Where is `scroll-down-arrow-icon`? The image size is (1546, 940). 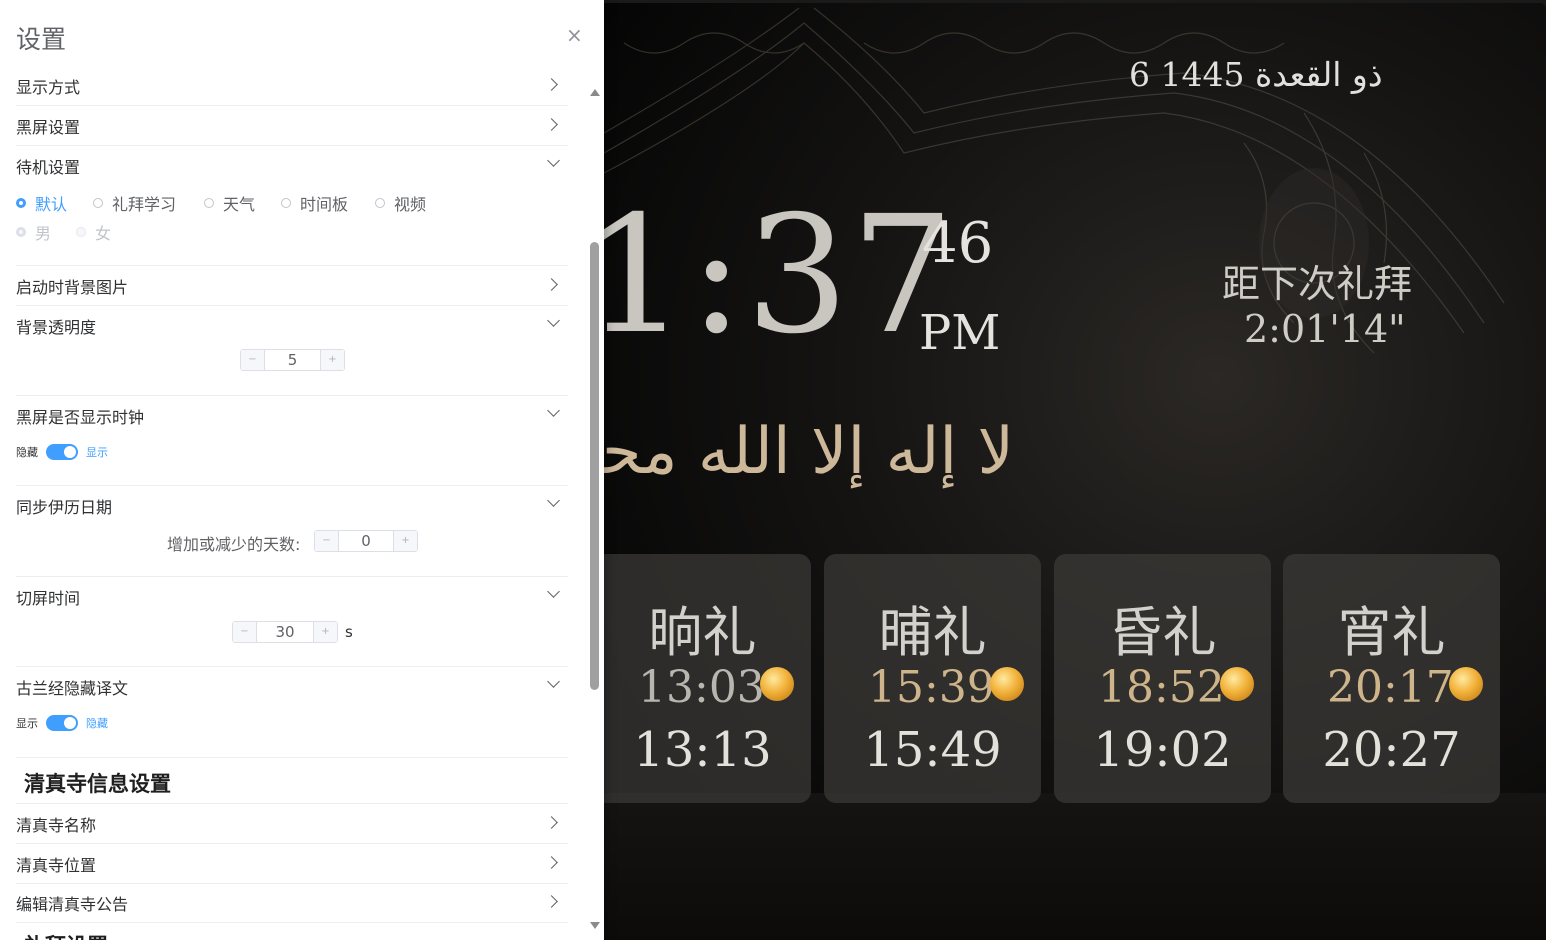
scroll-down-arrow-icon is located at coordinates (595, 925).